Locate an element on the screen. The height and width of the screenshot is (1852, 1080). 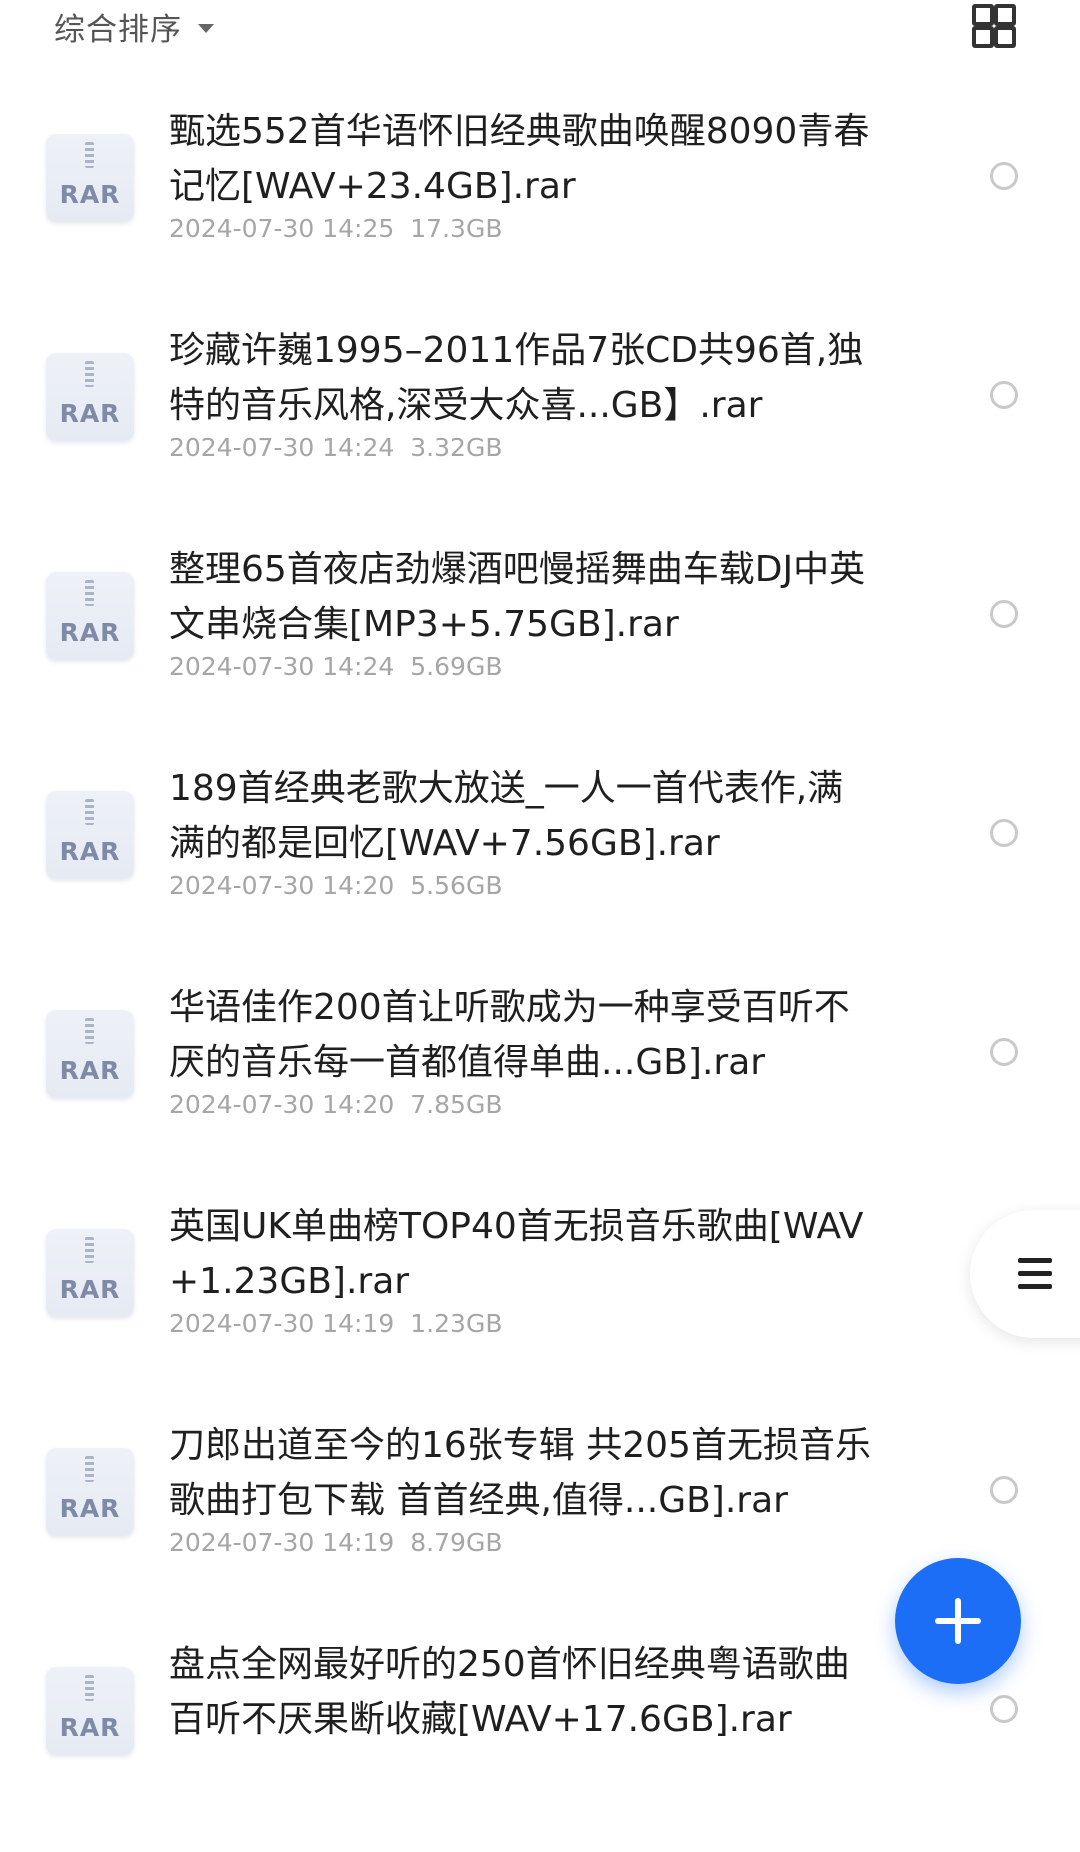
file-meta: 2024-07-30 14:19 8.79GB is located at coordinates (335, 1542).